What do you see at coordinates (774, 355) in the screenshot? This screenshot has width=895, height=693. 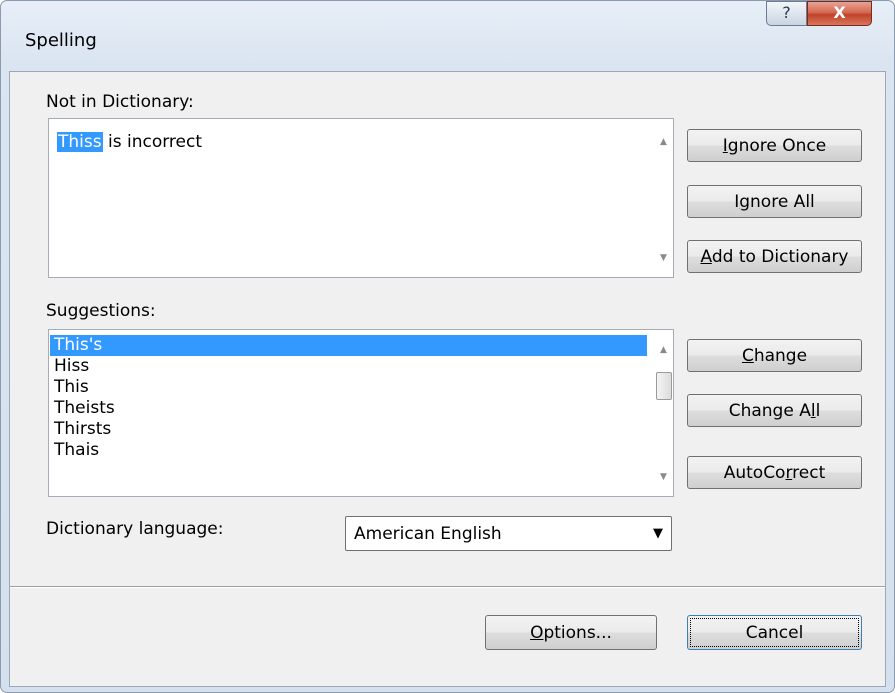 I see `change-button: Change` at bounding box center [774, 355].